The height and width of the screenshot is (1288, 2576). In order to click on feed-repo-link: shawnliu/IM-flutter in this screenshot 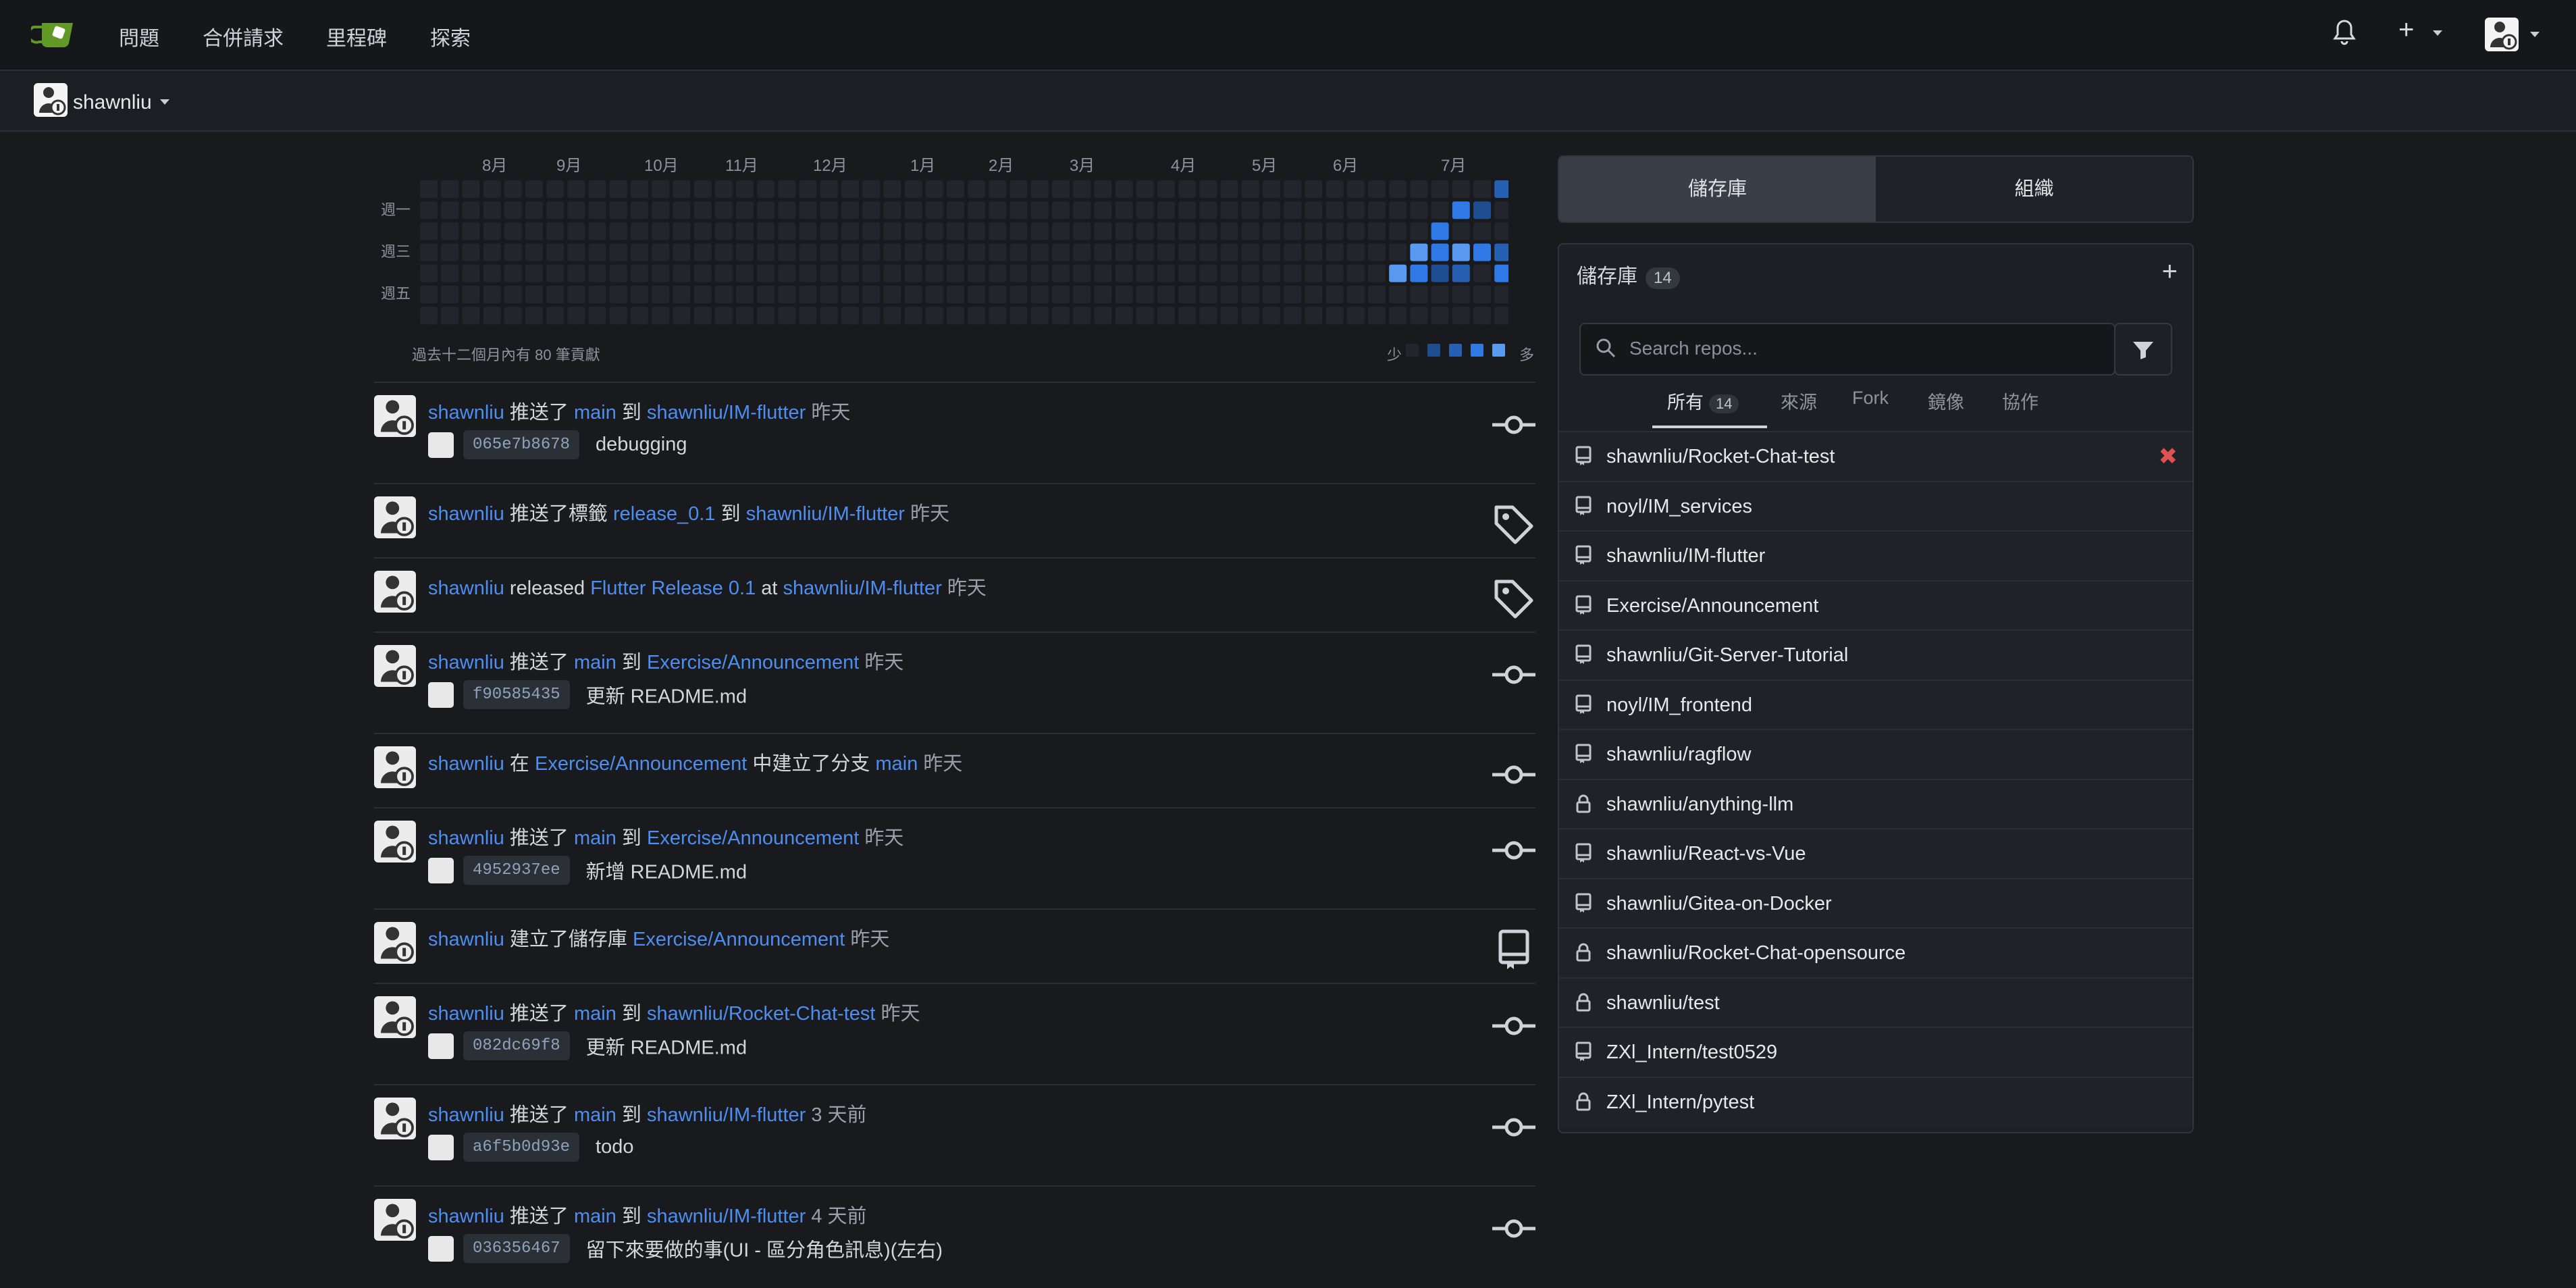, I will do `click(726, 1216)`.